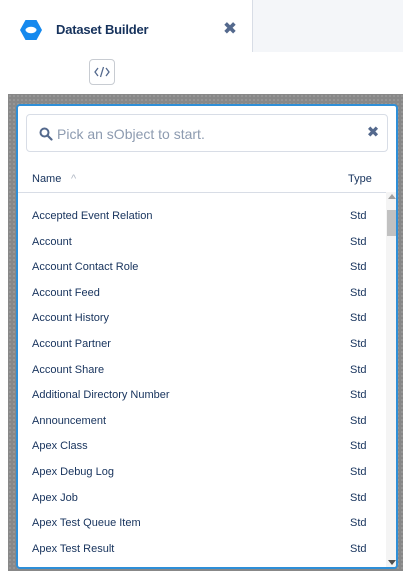  Describe the element at coordinates (102, 29) in the screenshot. I see `tab-title: Dataset Builder` at that location.